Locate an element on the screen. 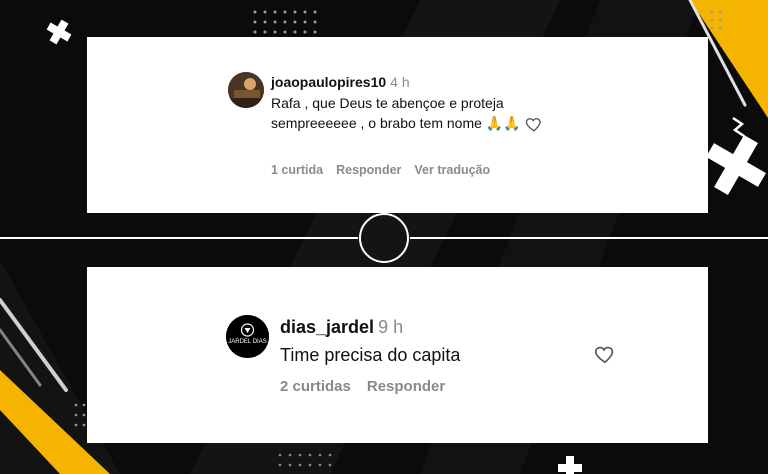 The image size is (768, 474). comment-body: Time precisa do capita is located at coordinates (370, 355).